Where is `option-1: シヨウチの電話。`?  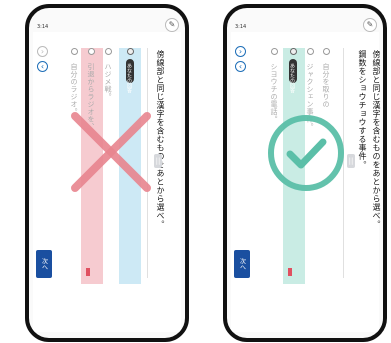 option-1: シヨウチの電話。 is located at coordinates (274, 85).